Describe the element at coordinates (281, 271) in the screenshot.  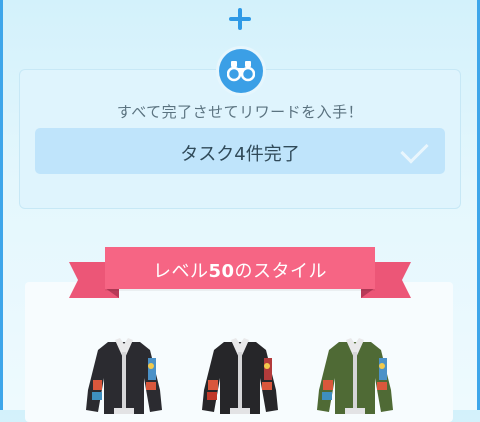
I see `banner-suffix: のスタイル` at that location.